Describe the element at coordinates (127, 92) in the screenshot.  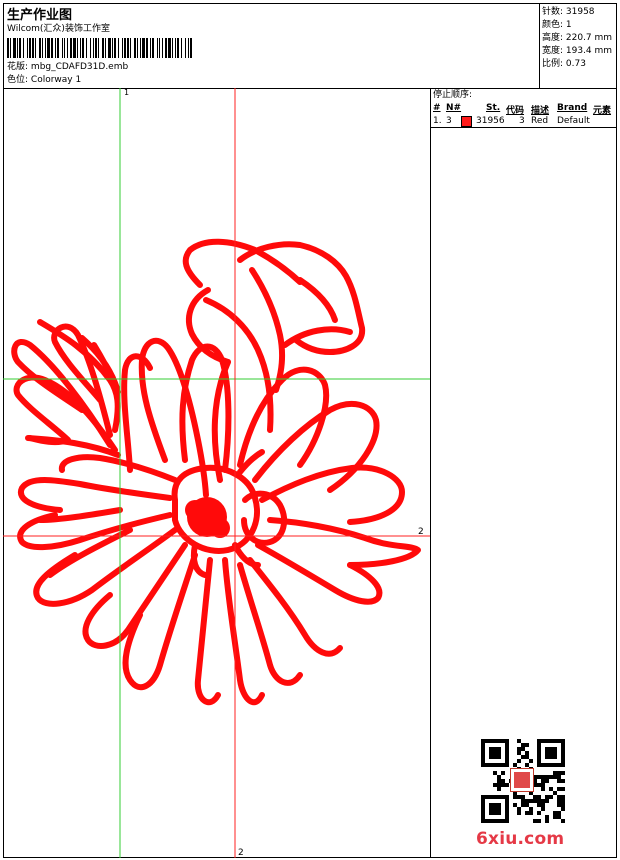
I see `green-guide-label: 1` at that location.